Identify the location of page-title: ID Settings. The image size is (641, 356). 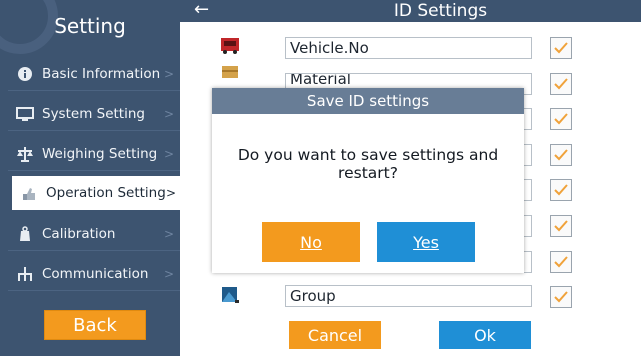
(440, 11).